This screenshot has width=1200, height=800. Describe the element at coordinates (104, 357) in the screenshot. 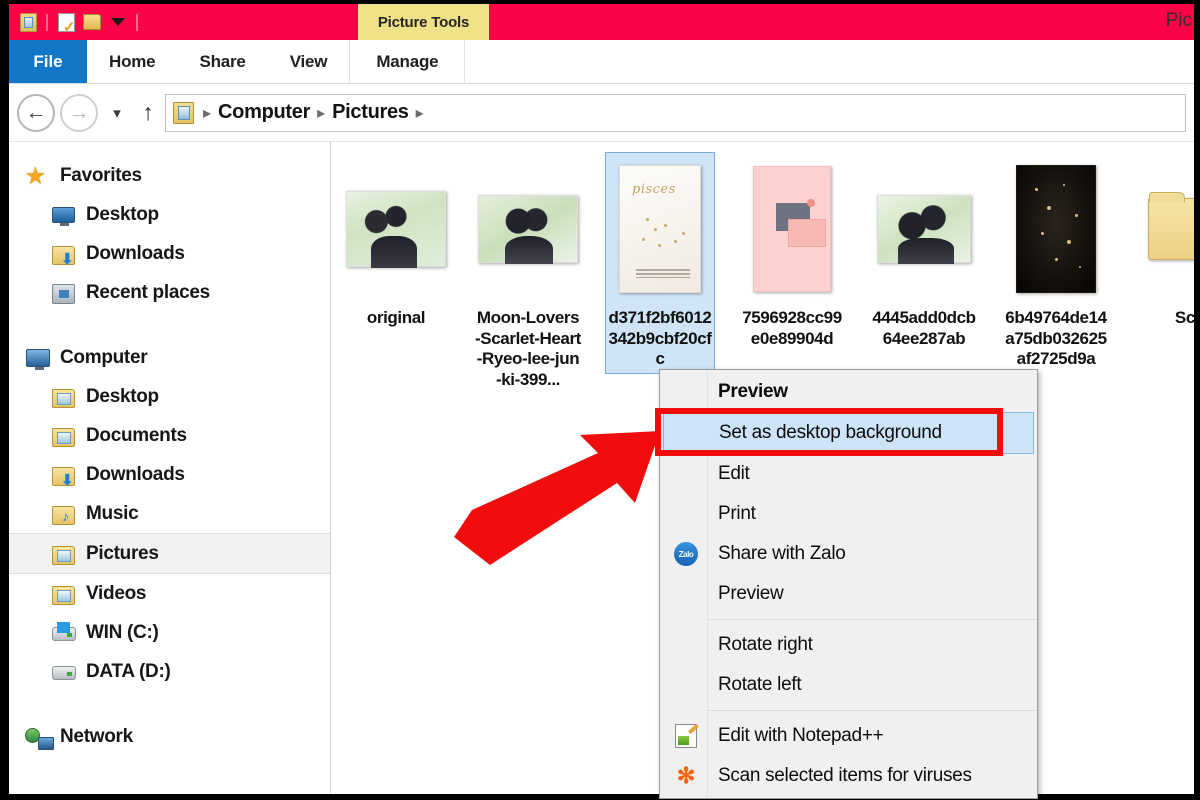

I see `nav-label: Computer` at that location.